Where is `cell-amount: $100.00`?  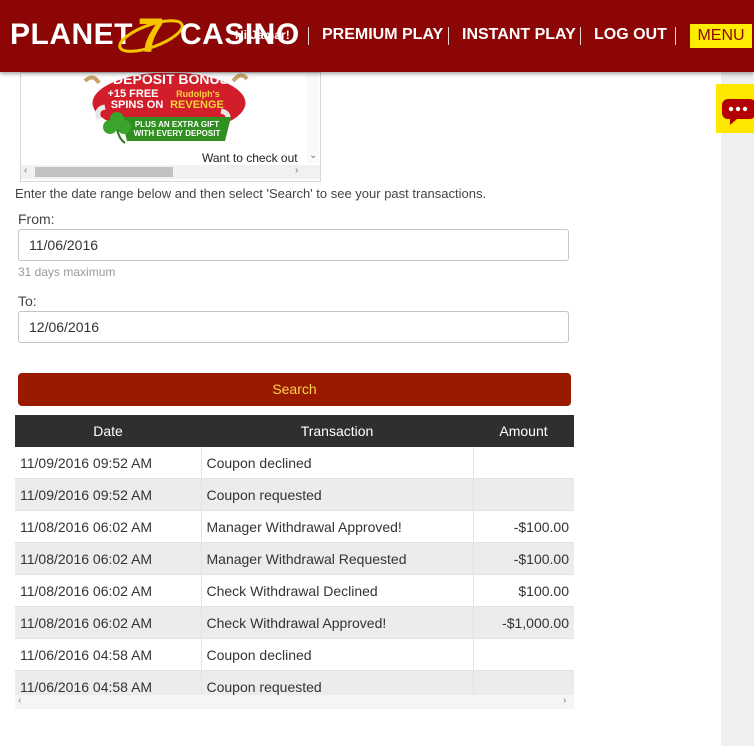
cell-amount: $100.00 is located at coordinates (523, 590).